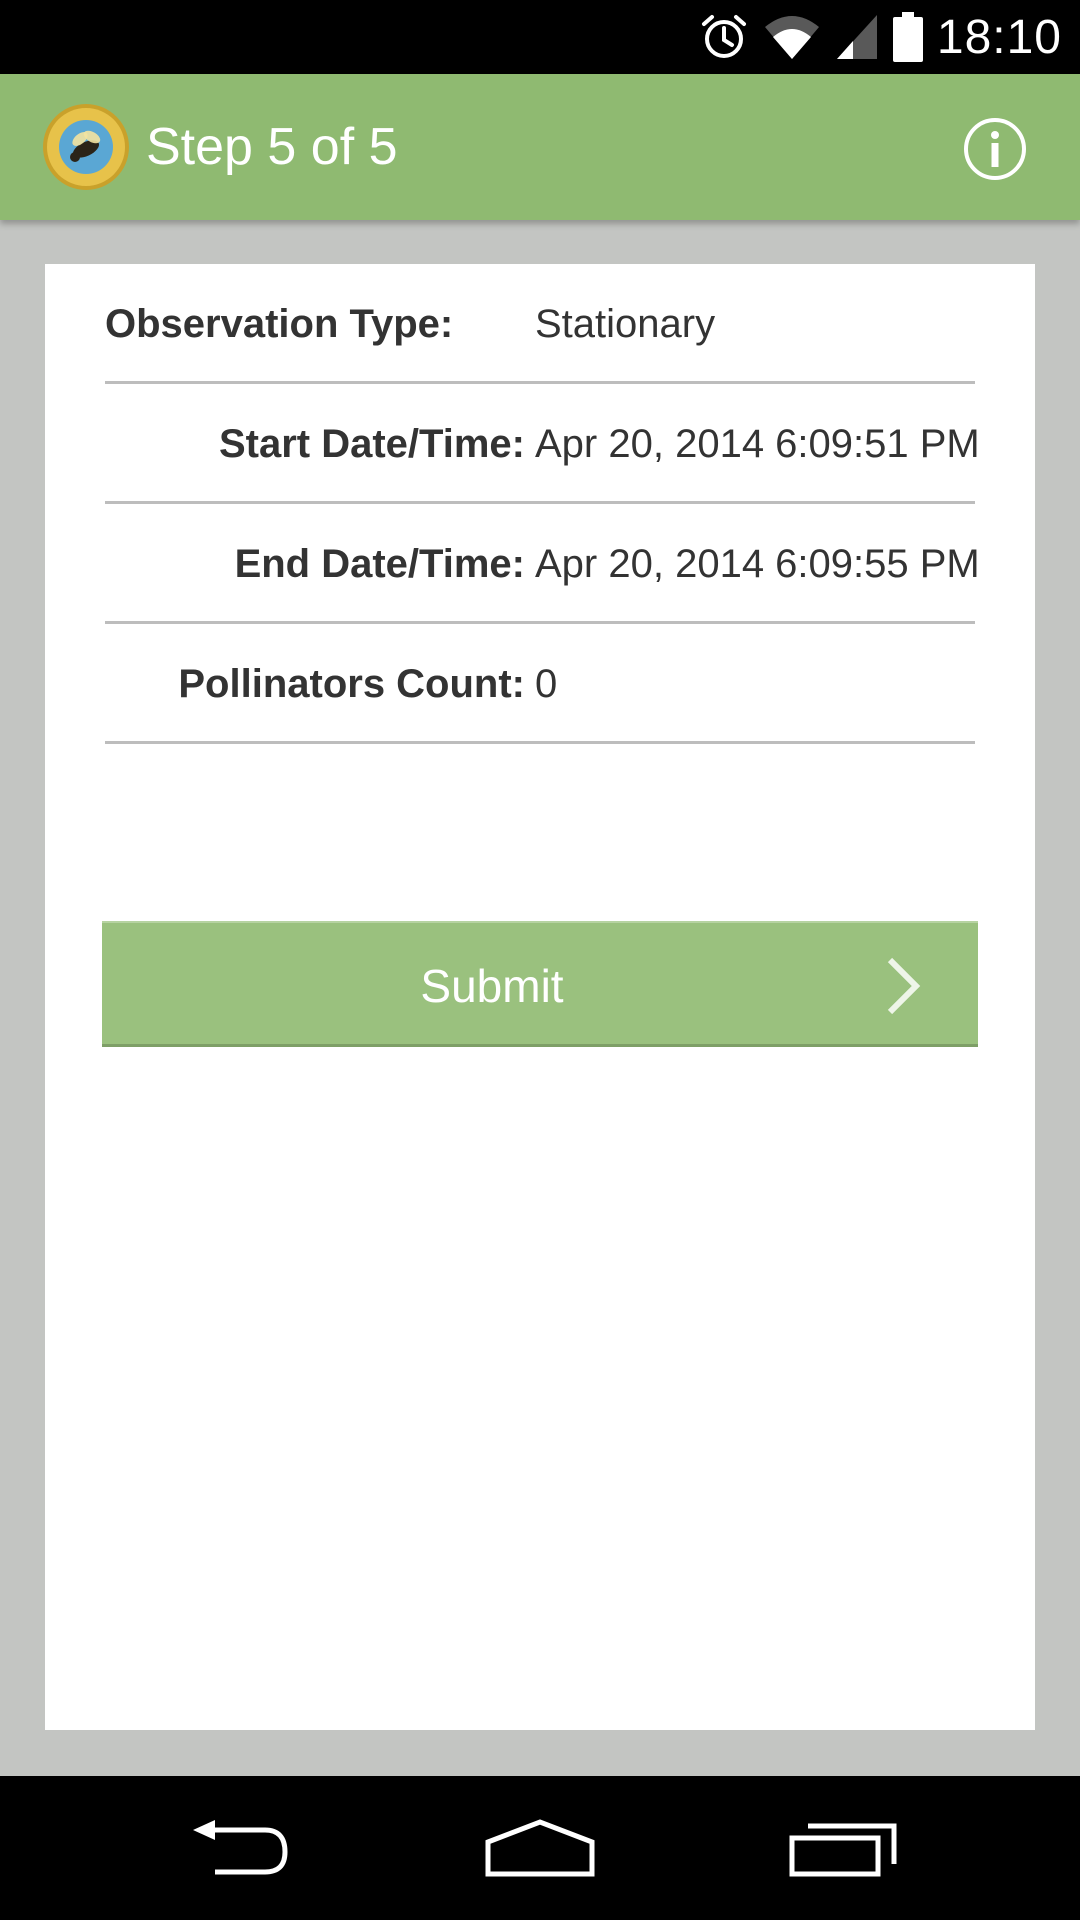 The width and height of the screenshot is (1080, 1920). I want to click on start-date-value: Apr 20, 2014 6:09:51 PM, so click(757, 443).